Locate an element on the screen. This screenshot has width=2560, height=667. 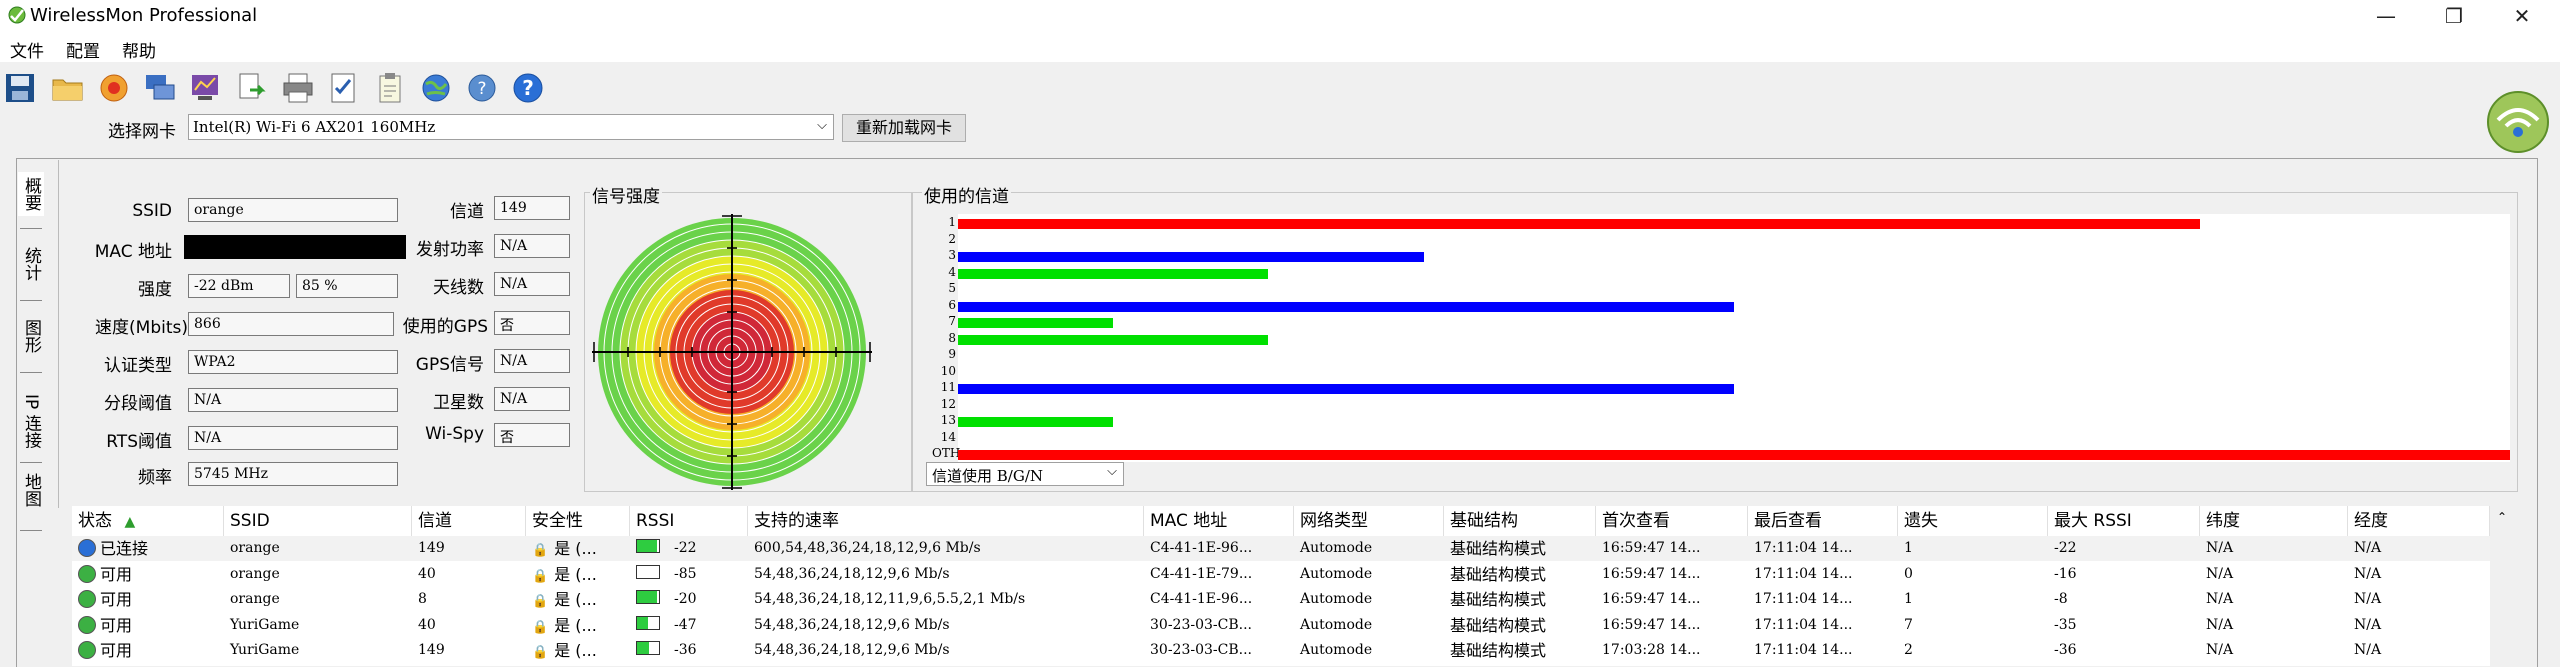
column-header: 首次查看 is located at coordinates (1672, 521).